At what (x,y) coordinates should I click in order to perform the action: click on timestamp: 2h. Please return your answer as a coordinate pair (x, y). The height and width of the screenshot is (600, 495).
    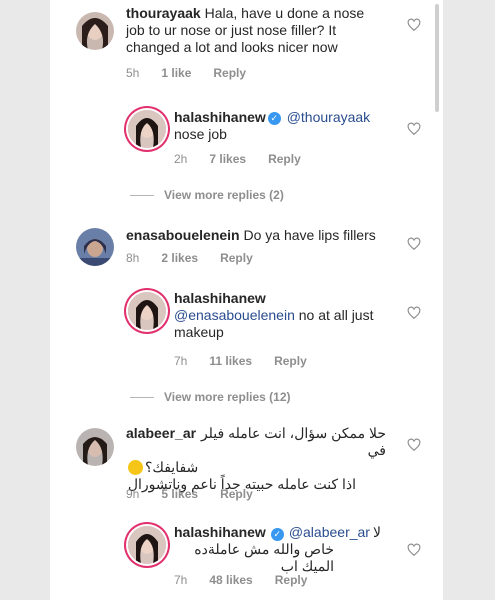
    Looking at the image, I should click on (181, 159).